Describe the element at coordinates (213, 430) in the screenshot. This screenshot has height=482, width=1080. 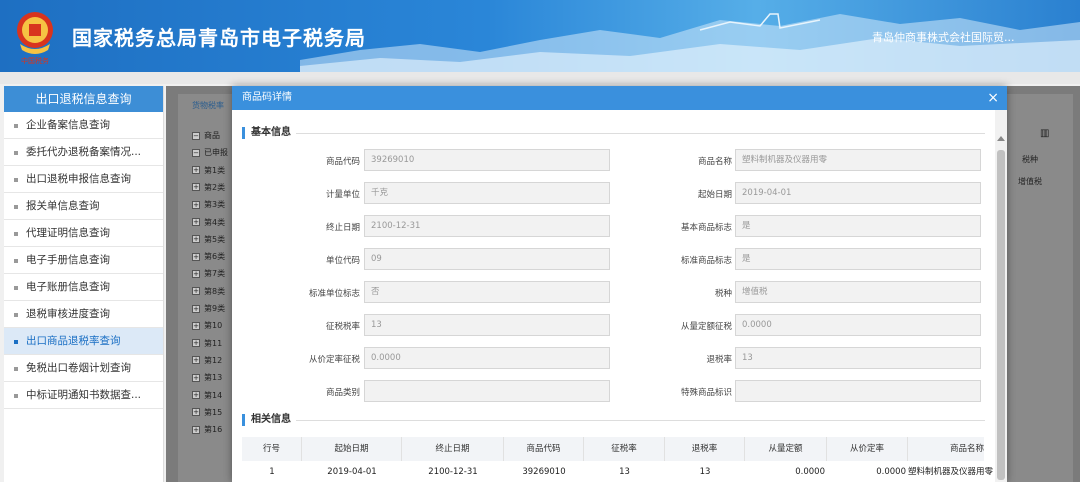
I see `tree-node-label: 第16` at that location.